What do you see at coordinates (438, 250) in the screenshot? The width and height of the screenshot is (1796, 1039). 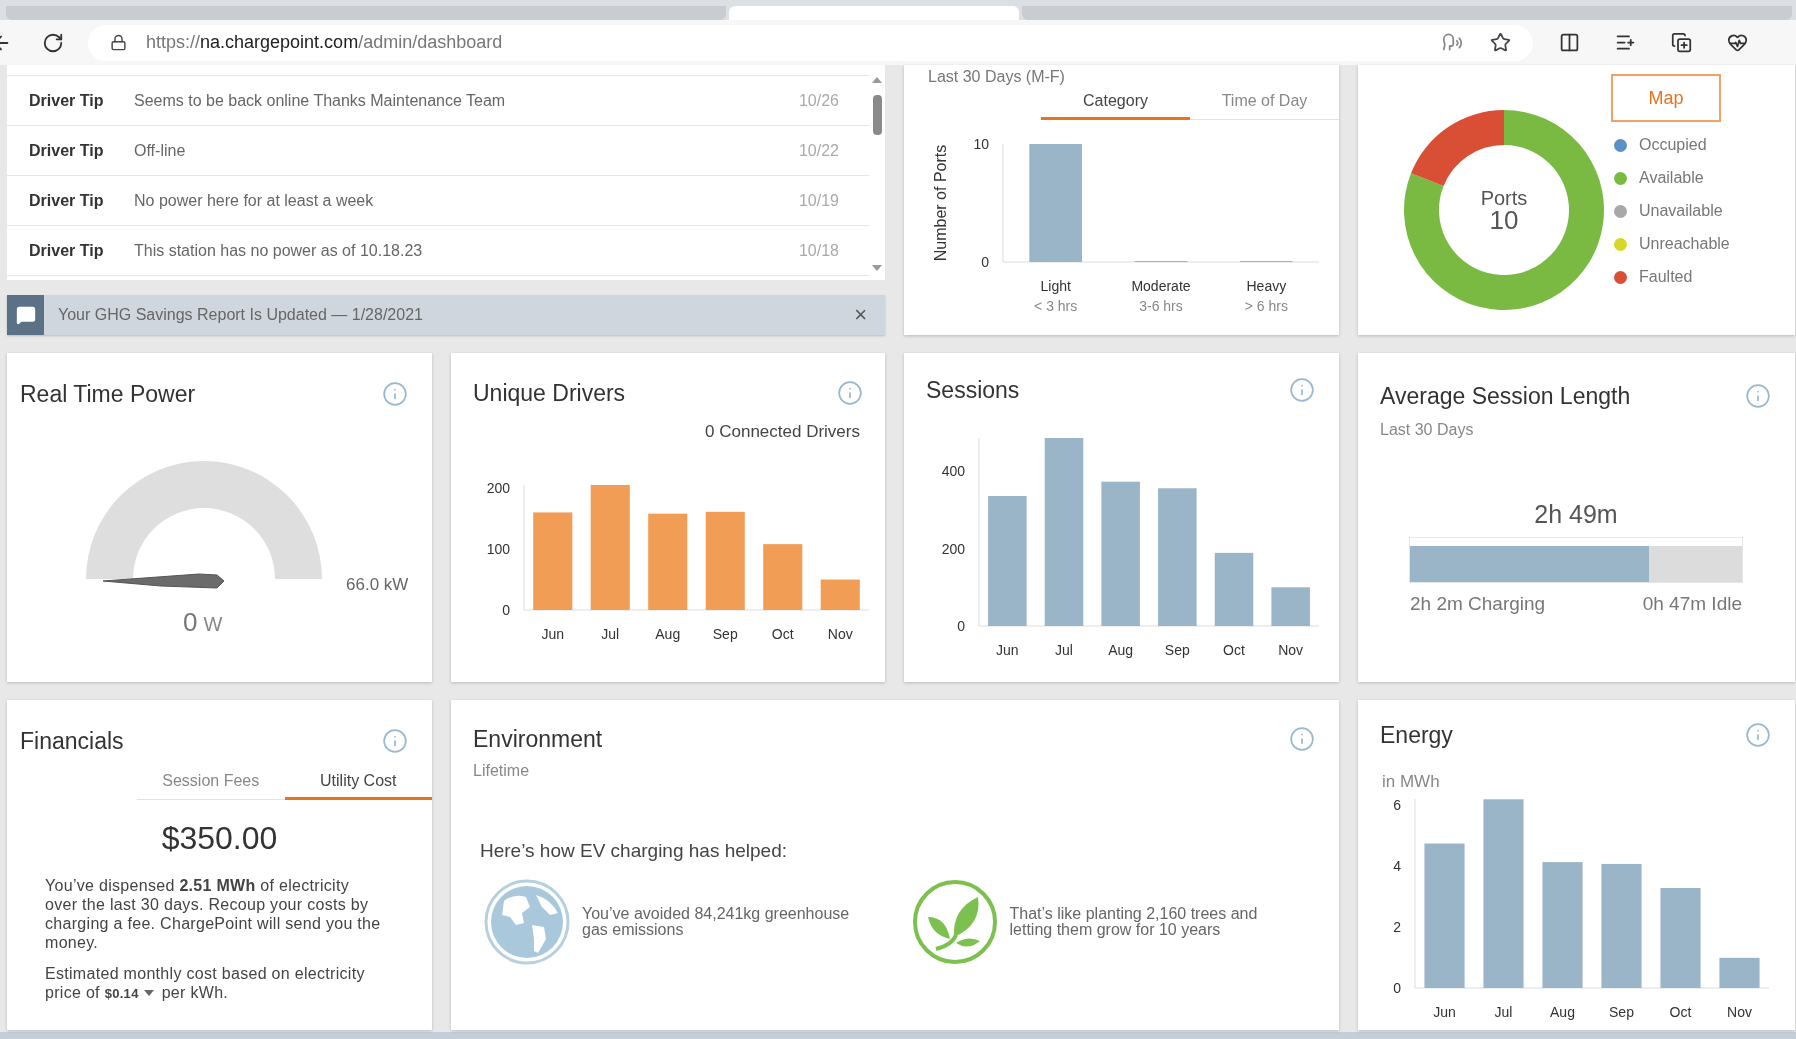 I see `tip-row: Driver Tip This station has no power as of 10.18.23 10/18` at bounding box center [438, 250].